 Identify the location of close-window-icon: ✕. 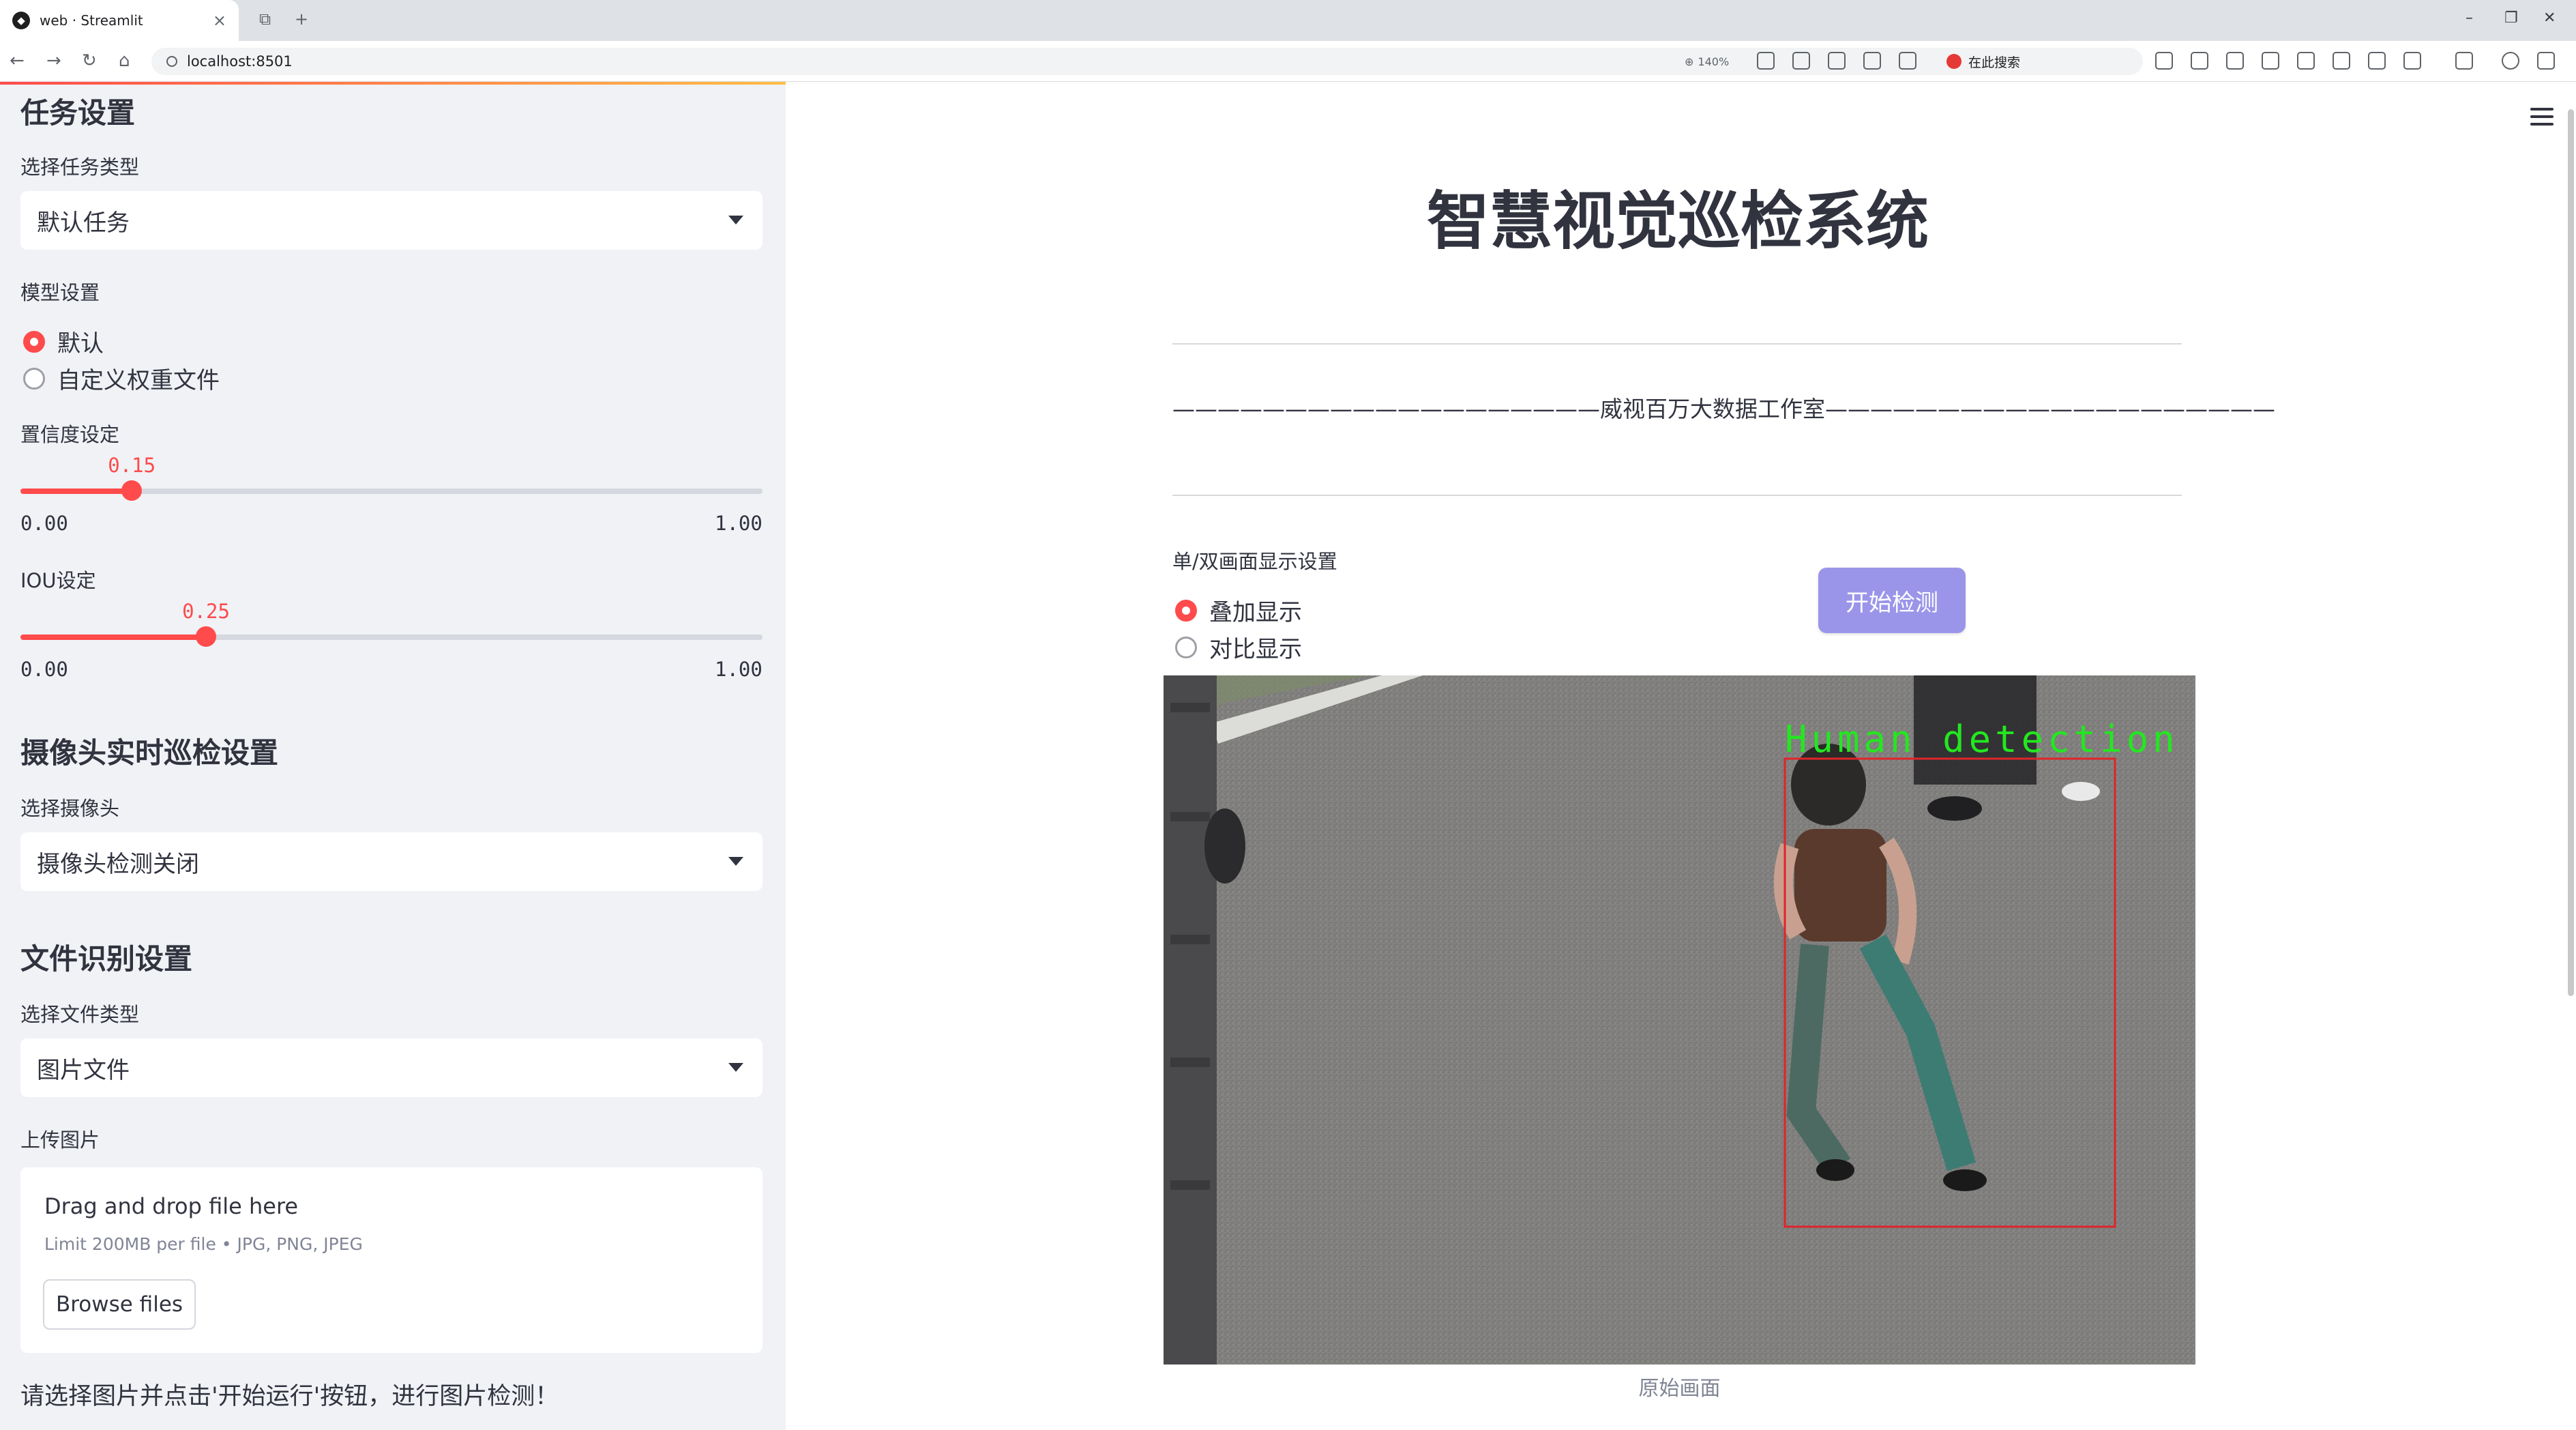
(2549, 18).